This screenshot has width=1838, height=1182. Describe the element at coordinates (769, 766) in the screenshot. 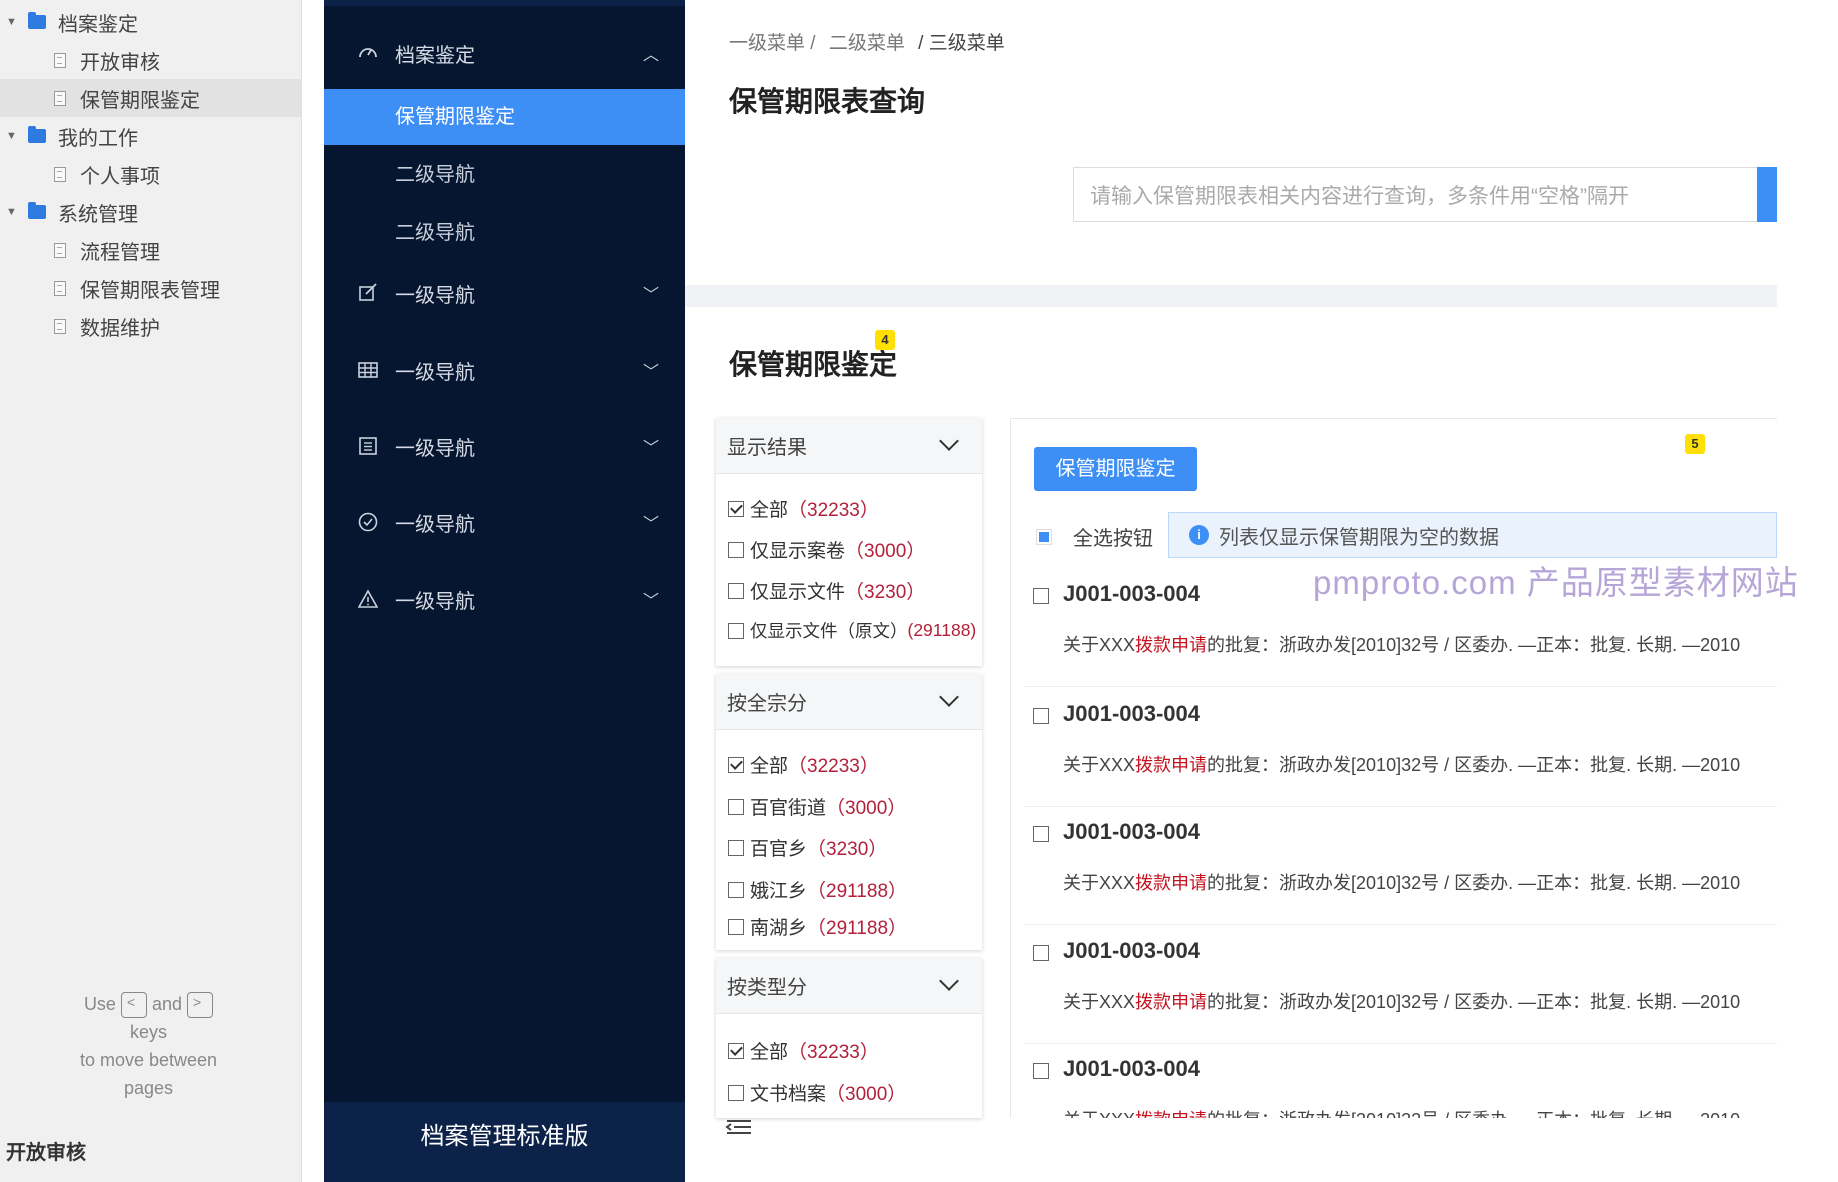

I see `option-label: 全部` at that location.